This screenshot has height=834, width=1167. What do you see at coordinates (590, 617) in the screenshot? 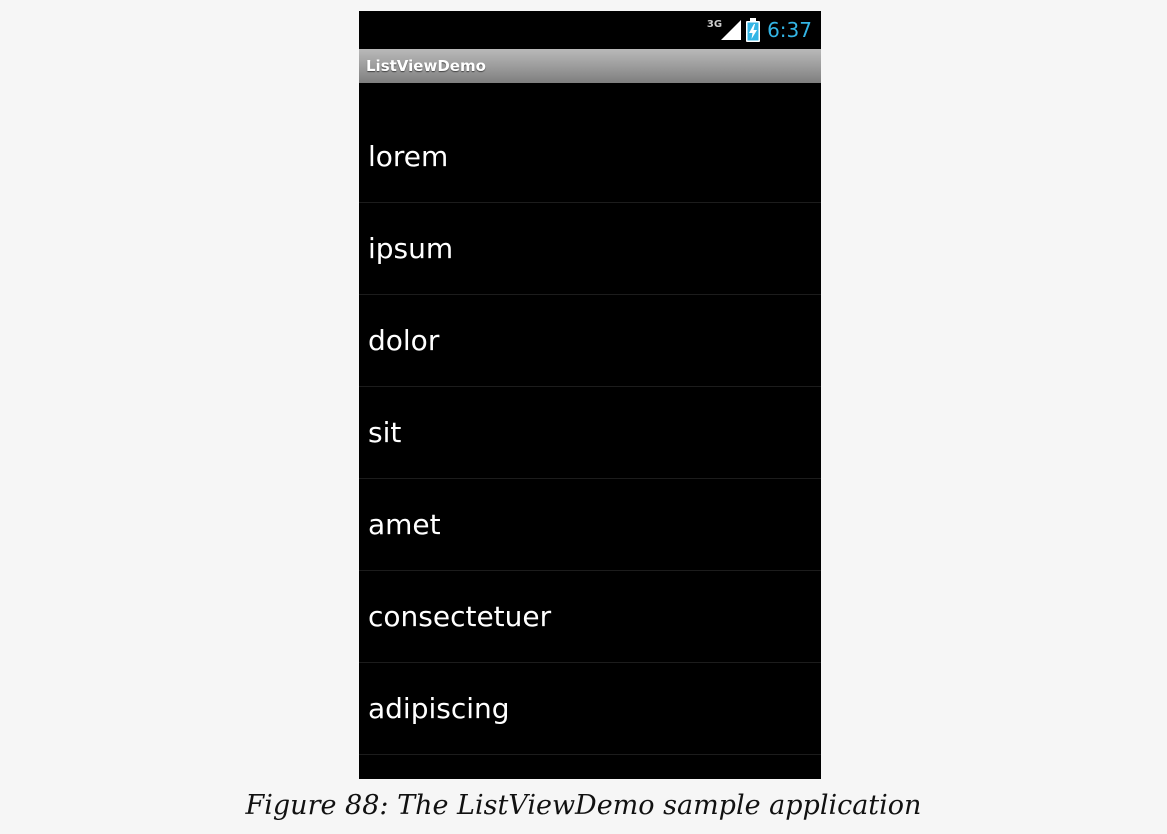
I see `list-item: consectetuer` at bounding box center [590, 617].